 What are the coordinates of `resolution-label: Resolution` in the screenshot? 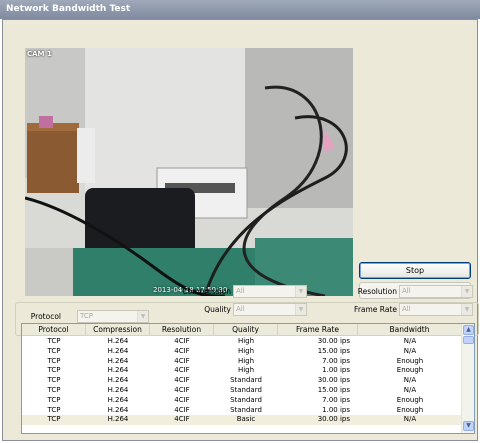 It's located at (377, 291).